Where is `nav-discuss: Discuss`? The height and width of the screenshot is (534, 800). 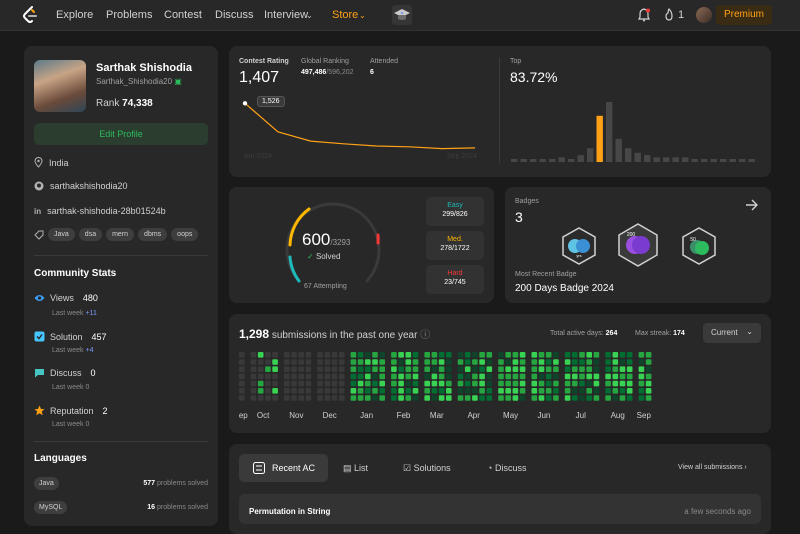 nav-discuss: Discuss is located at coordinates (234, 15).